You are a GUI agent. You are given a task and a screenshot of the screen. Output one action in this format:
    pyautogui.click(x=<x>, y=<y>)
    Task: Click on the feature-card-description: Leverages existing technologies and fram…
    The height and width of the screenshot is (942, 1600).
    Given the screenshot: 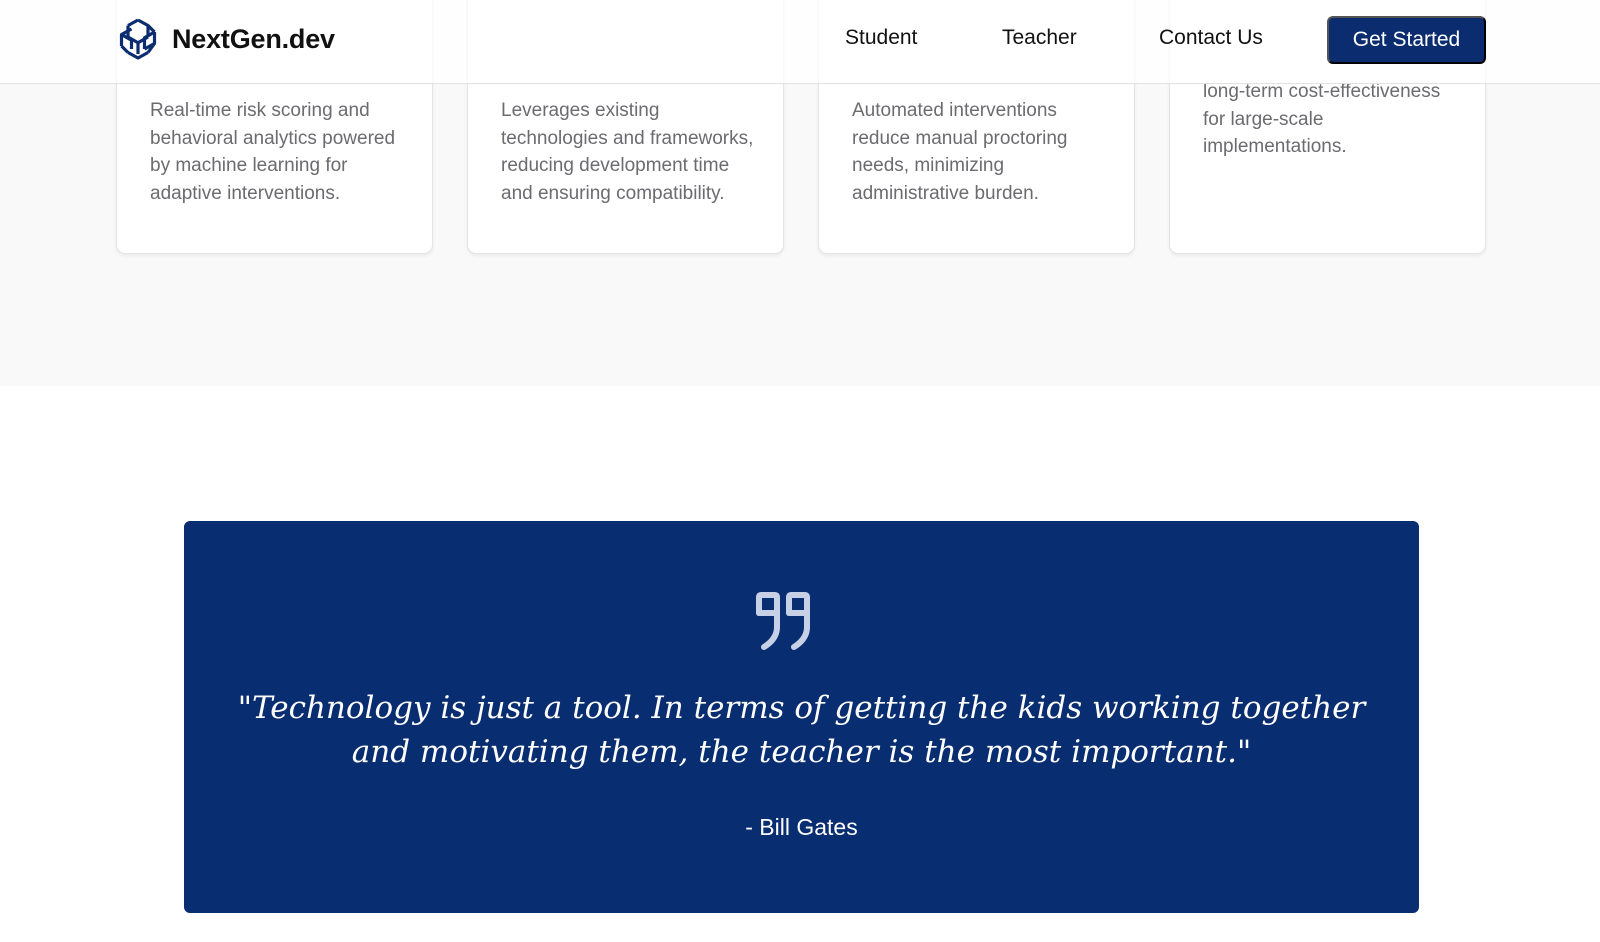 What is the action you would take?
    pyautogui.click(x=627, y=152)
    